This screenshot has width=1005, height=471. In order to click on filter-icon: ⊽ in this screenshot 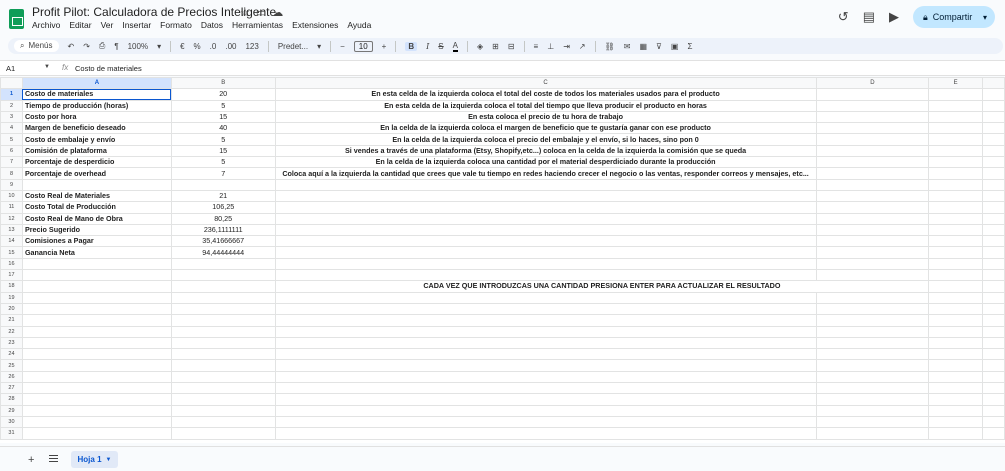, I will do `click(659, 46)`.